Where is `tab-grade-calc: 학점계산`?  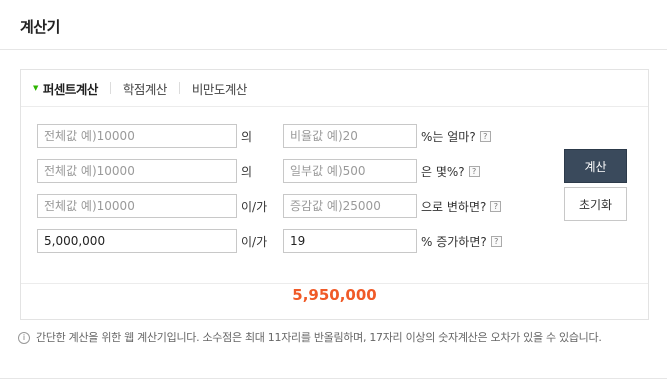
tab-grade-calc: 학점계산 is located at coordinates (145, 88).